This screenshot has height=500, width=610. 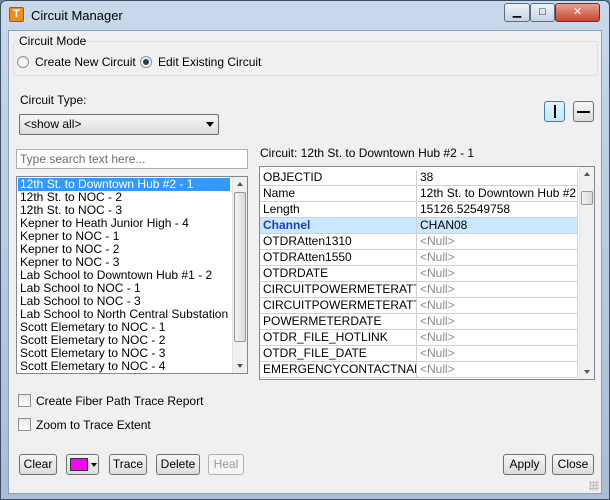 I want to click on color-swatch, so click(x=79, y=464).